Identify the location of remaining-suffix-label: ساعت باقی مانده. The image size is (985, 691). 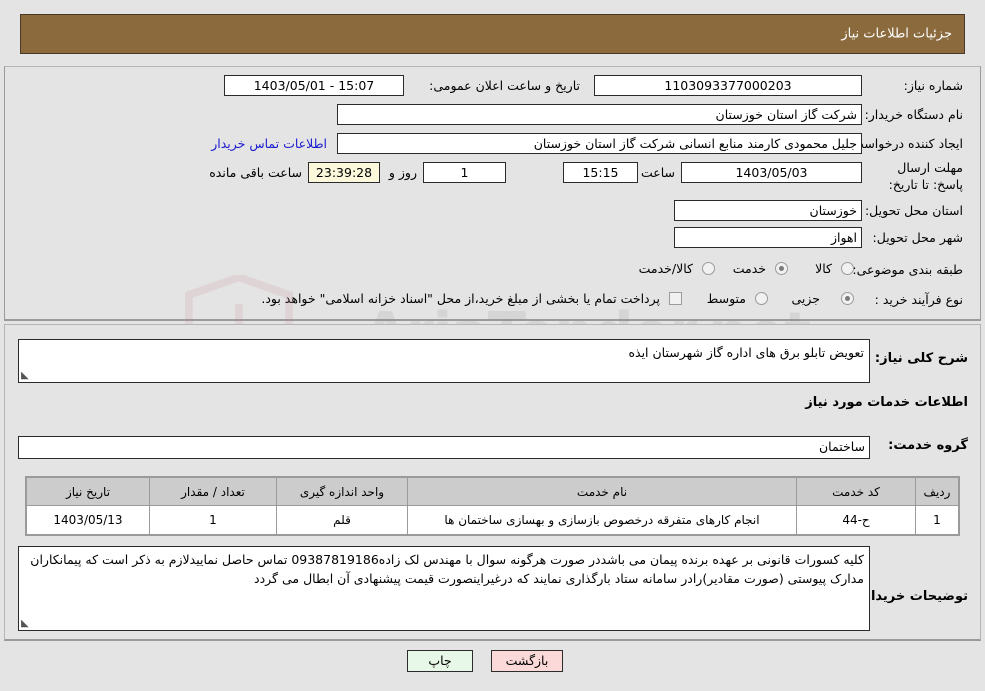
(255, 172).